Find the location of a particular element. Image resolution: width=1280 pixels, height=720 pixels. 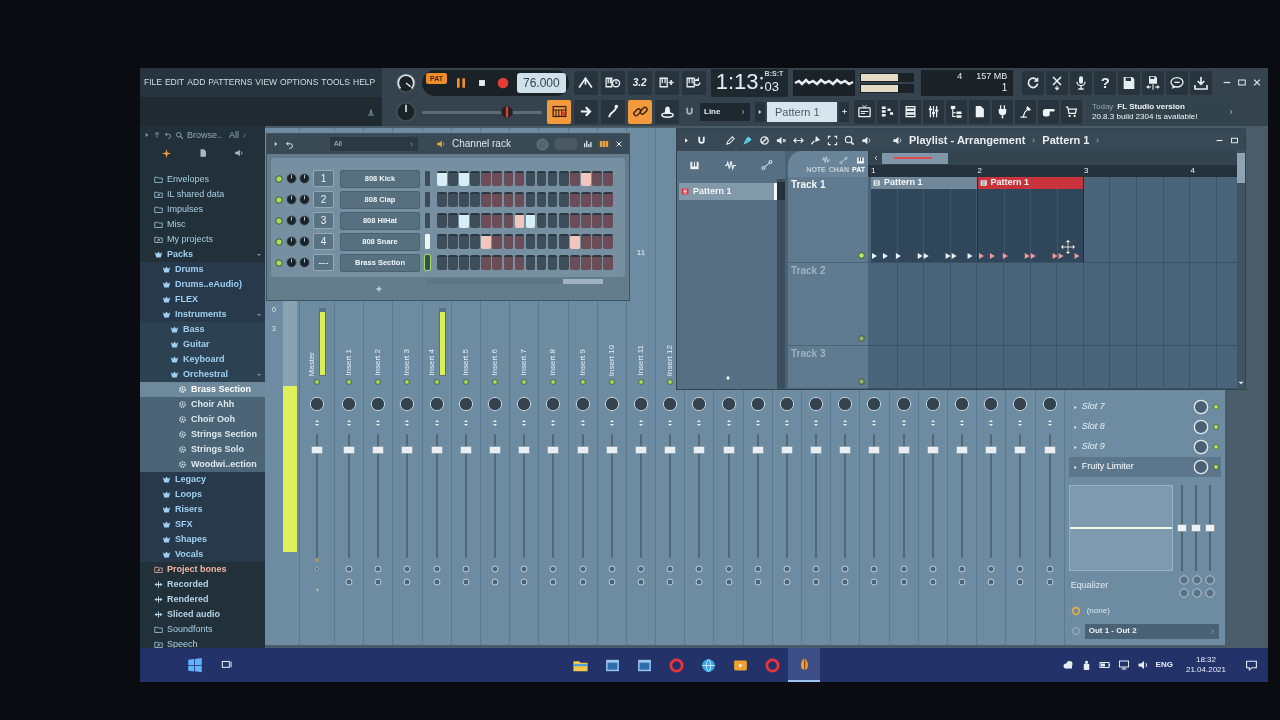

breadcrumb-pattern: Pattern 1 is located at coordinates (1066, 140).